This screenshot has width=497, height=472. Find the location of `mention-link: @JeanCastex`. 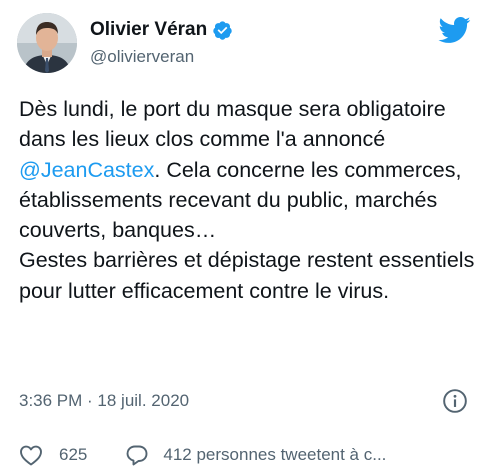

mention-link: @JeanCastex is located at coordinates (86, 170).